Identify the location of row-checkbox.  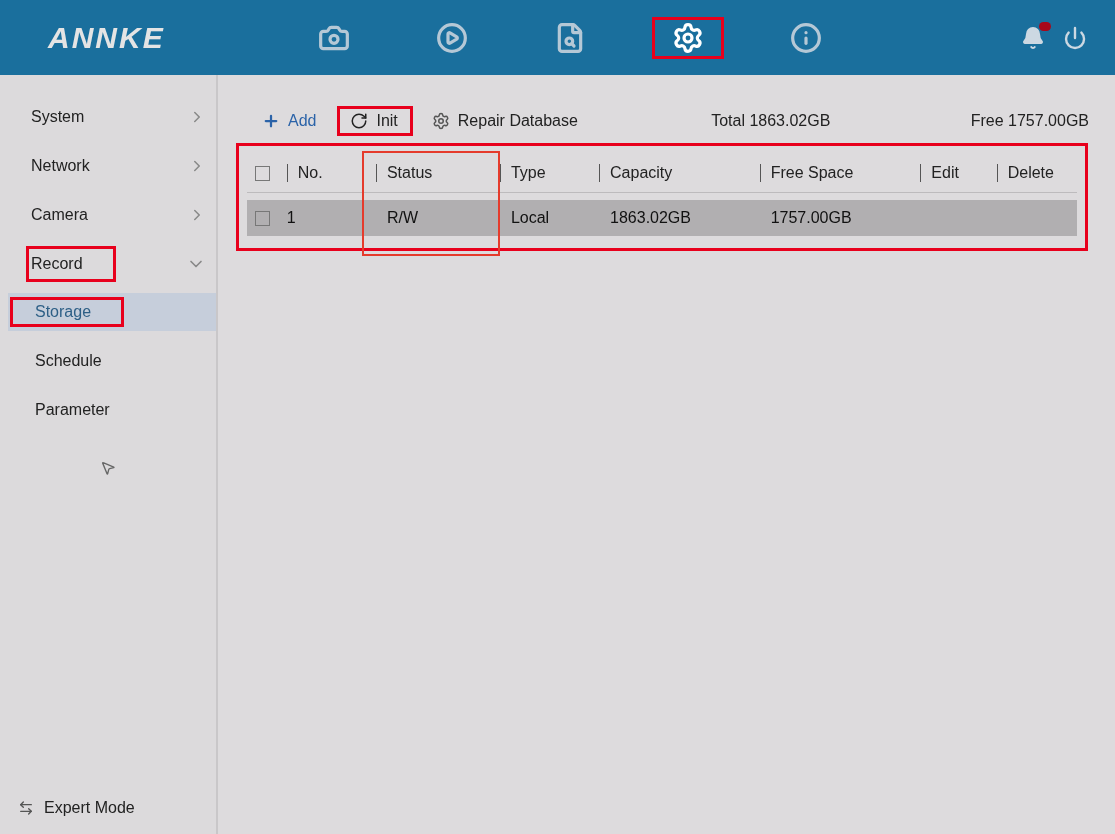
(262, 218).